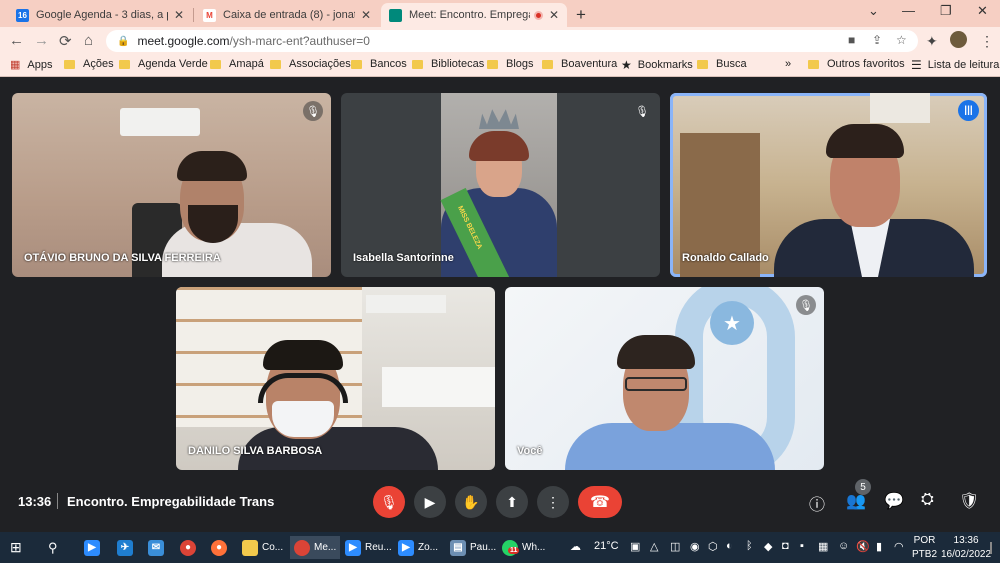 This screenshot has height=563, width=1000. Describe the element at coordinates (982, 11) in the screenshot. I see `close-window-button: ✕` at that location.